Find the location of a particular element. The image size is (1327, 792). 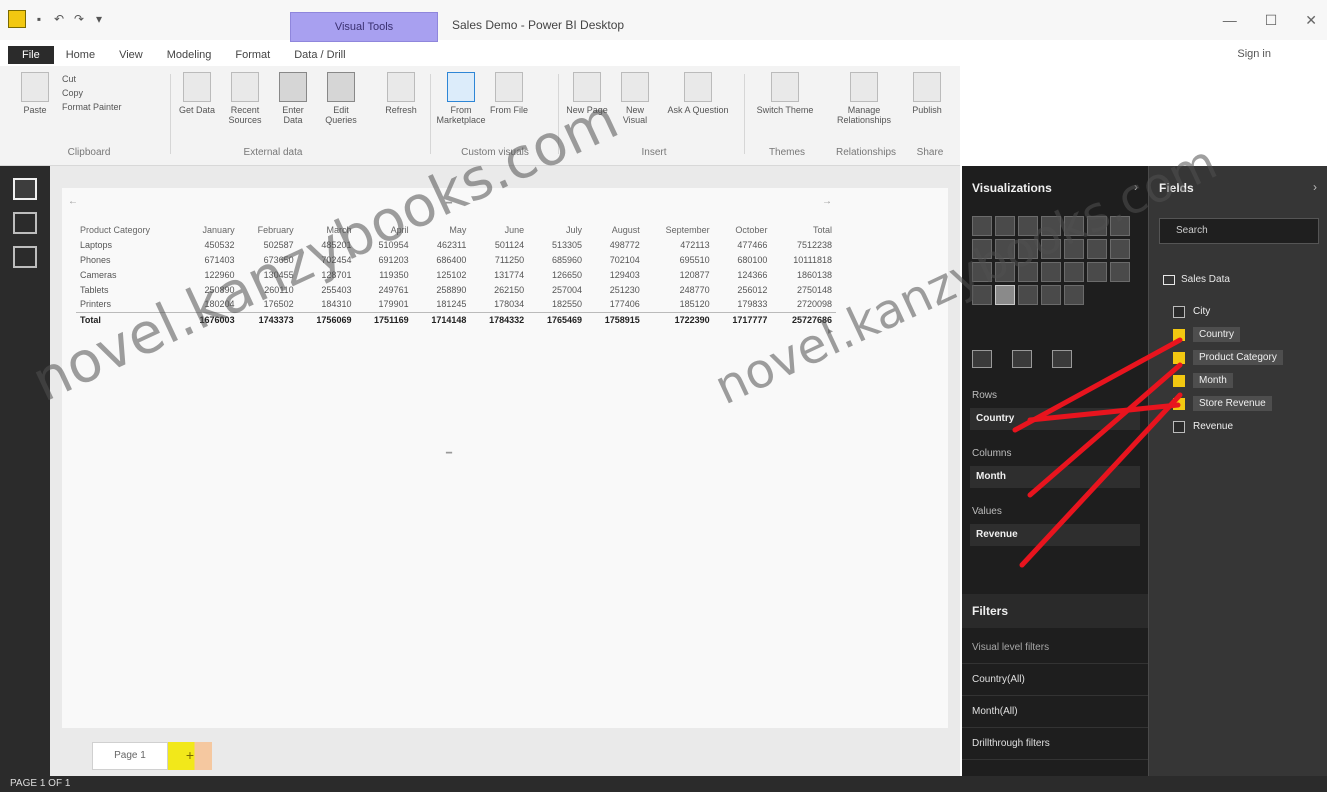

switch-theme-button: Switch Theme is located at coordinates (785, 93).